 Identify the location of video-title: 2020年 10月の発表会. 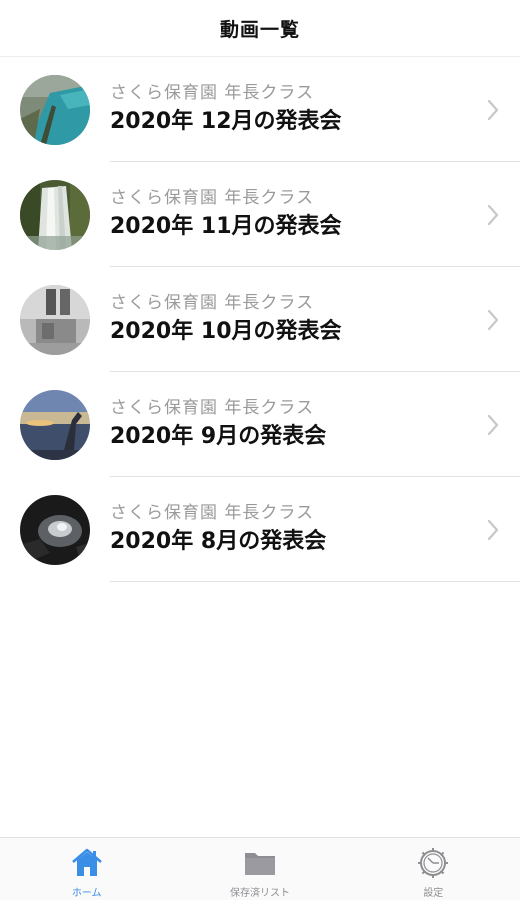
(226, 331).